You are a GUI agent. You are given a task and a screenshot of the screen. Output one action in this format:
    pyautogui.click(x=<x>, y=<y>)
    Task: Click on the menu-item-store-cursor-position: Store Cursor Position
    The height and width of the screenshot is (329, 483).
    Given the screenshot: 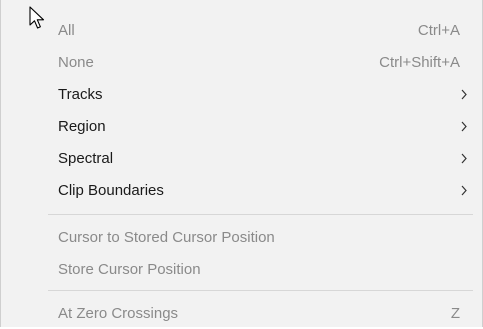 What is the action you would take?
    pyautogui.click(x=241, y=269)
    